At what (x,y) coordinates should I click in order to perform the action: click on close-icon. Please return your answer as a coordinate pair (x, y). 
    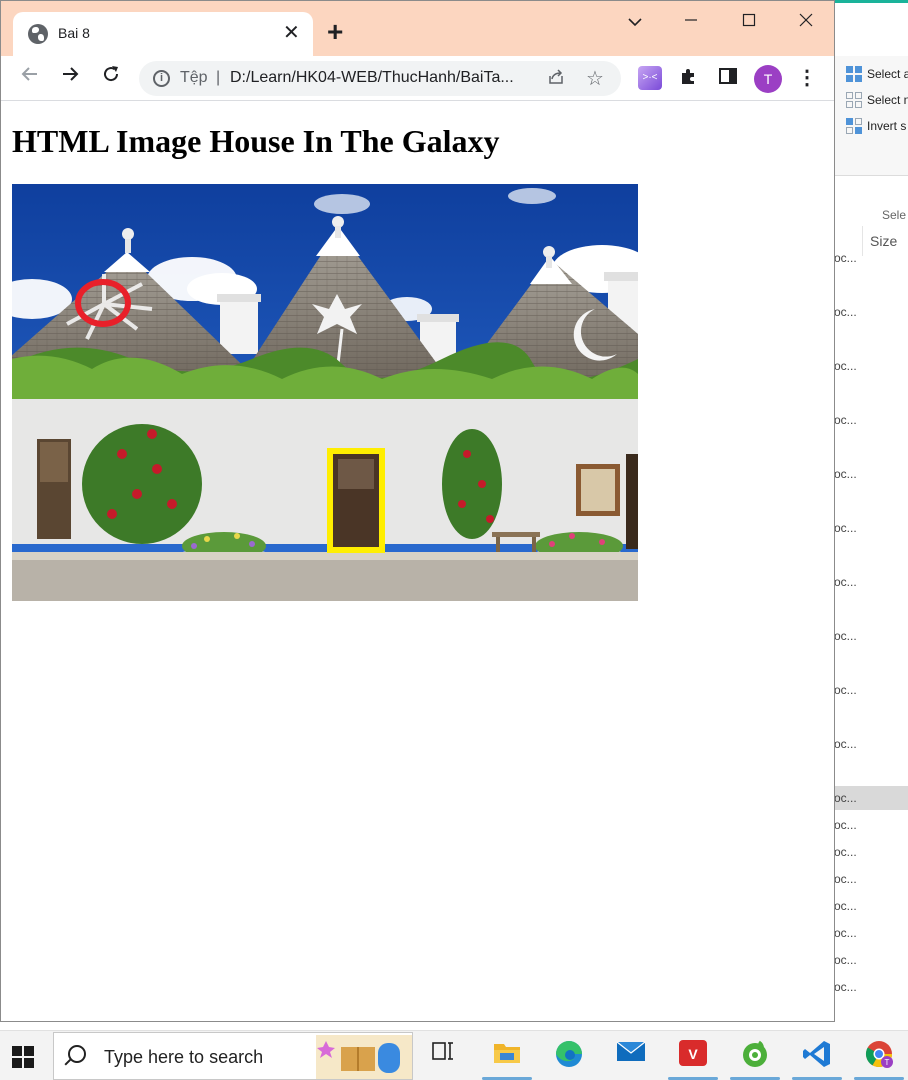
    Looking at the image, I should click on (806, 20).